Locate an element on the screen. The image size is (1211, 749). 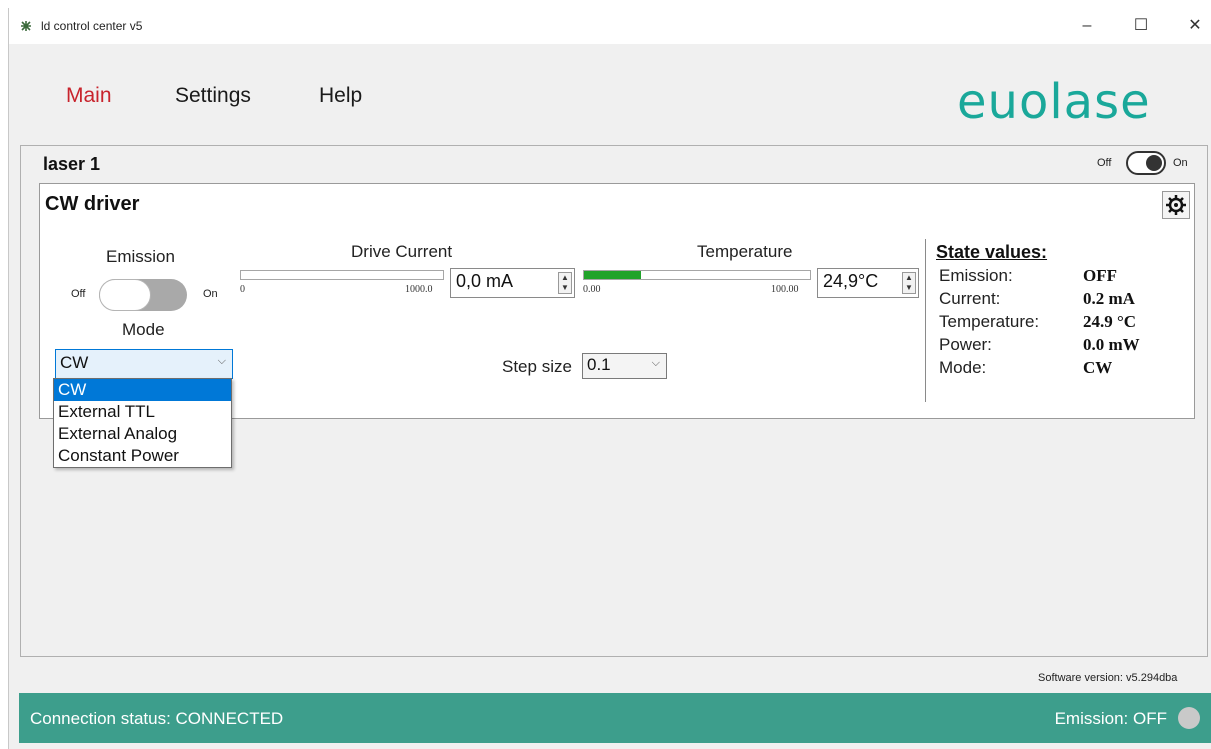
drive-current-label: Drive Current is located at coordinates (402, 251).